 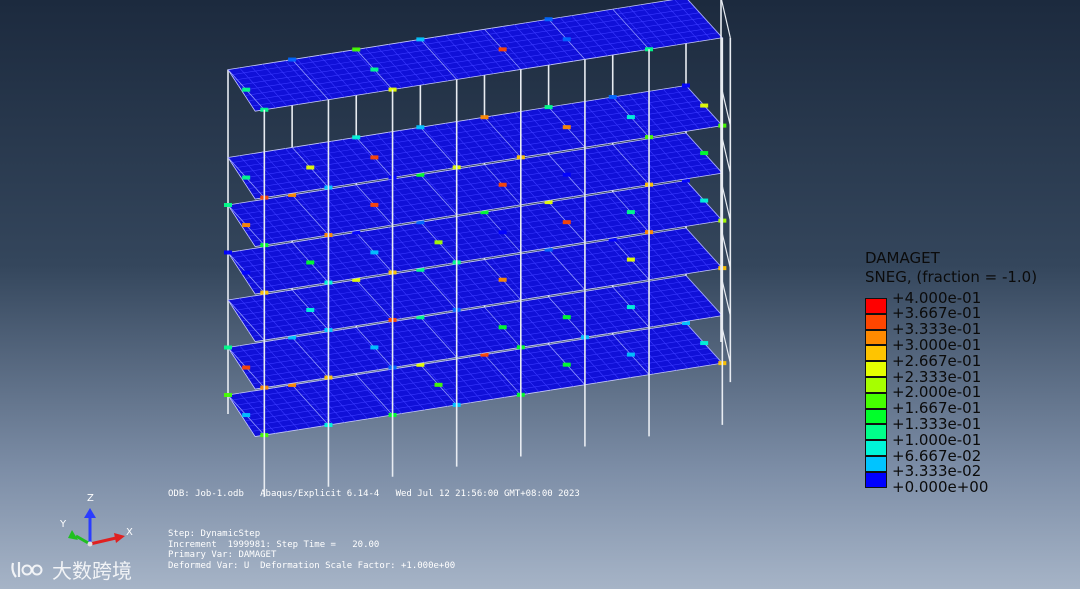 I want to click on triad-z-label: Z, so click(x=90, y=498).